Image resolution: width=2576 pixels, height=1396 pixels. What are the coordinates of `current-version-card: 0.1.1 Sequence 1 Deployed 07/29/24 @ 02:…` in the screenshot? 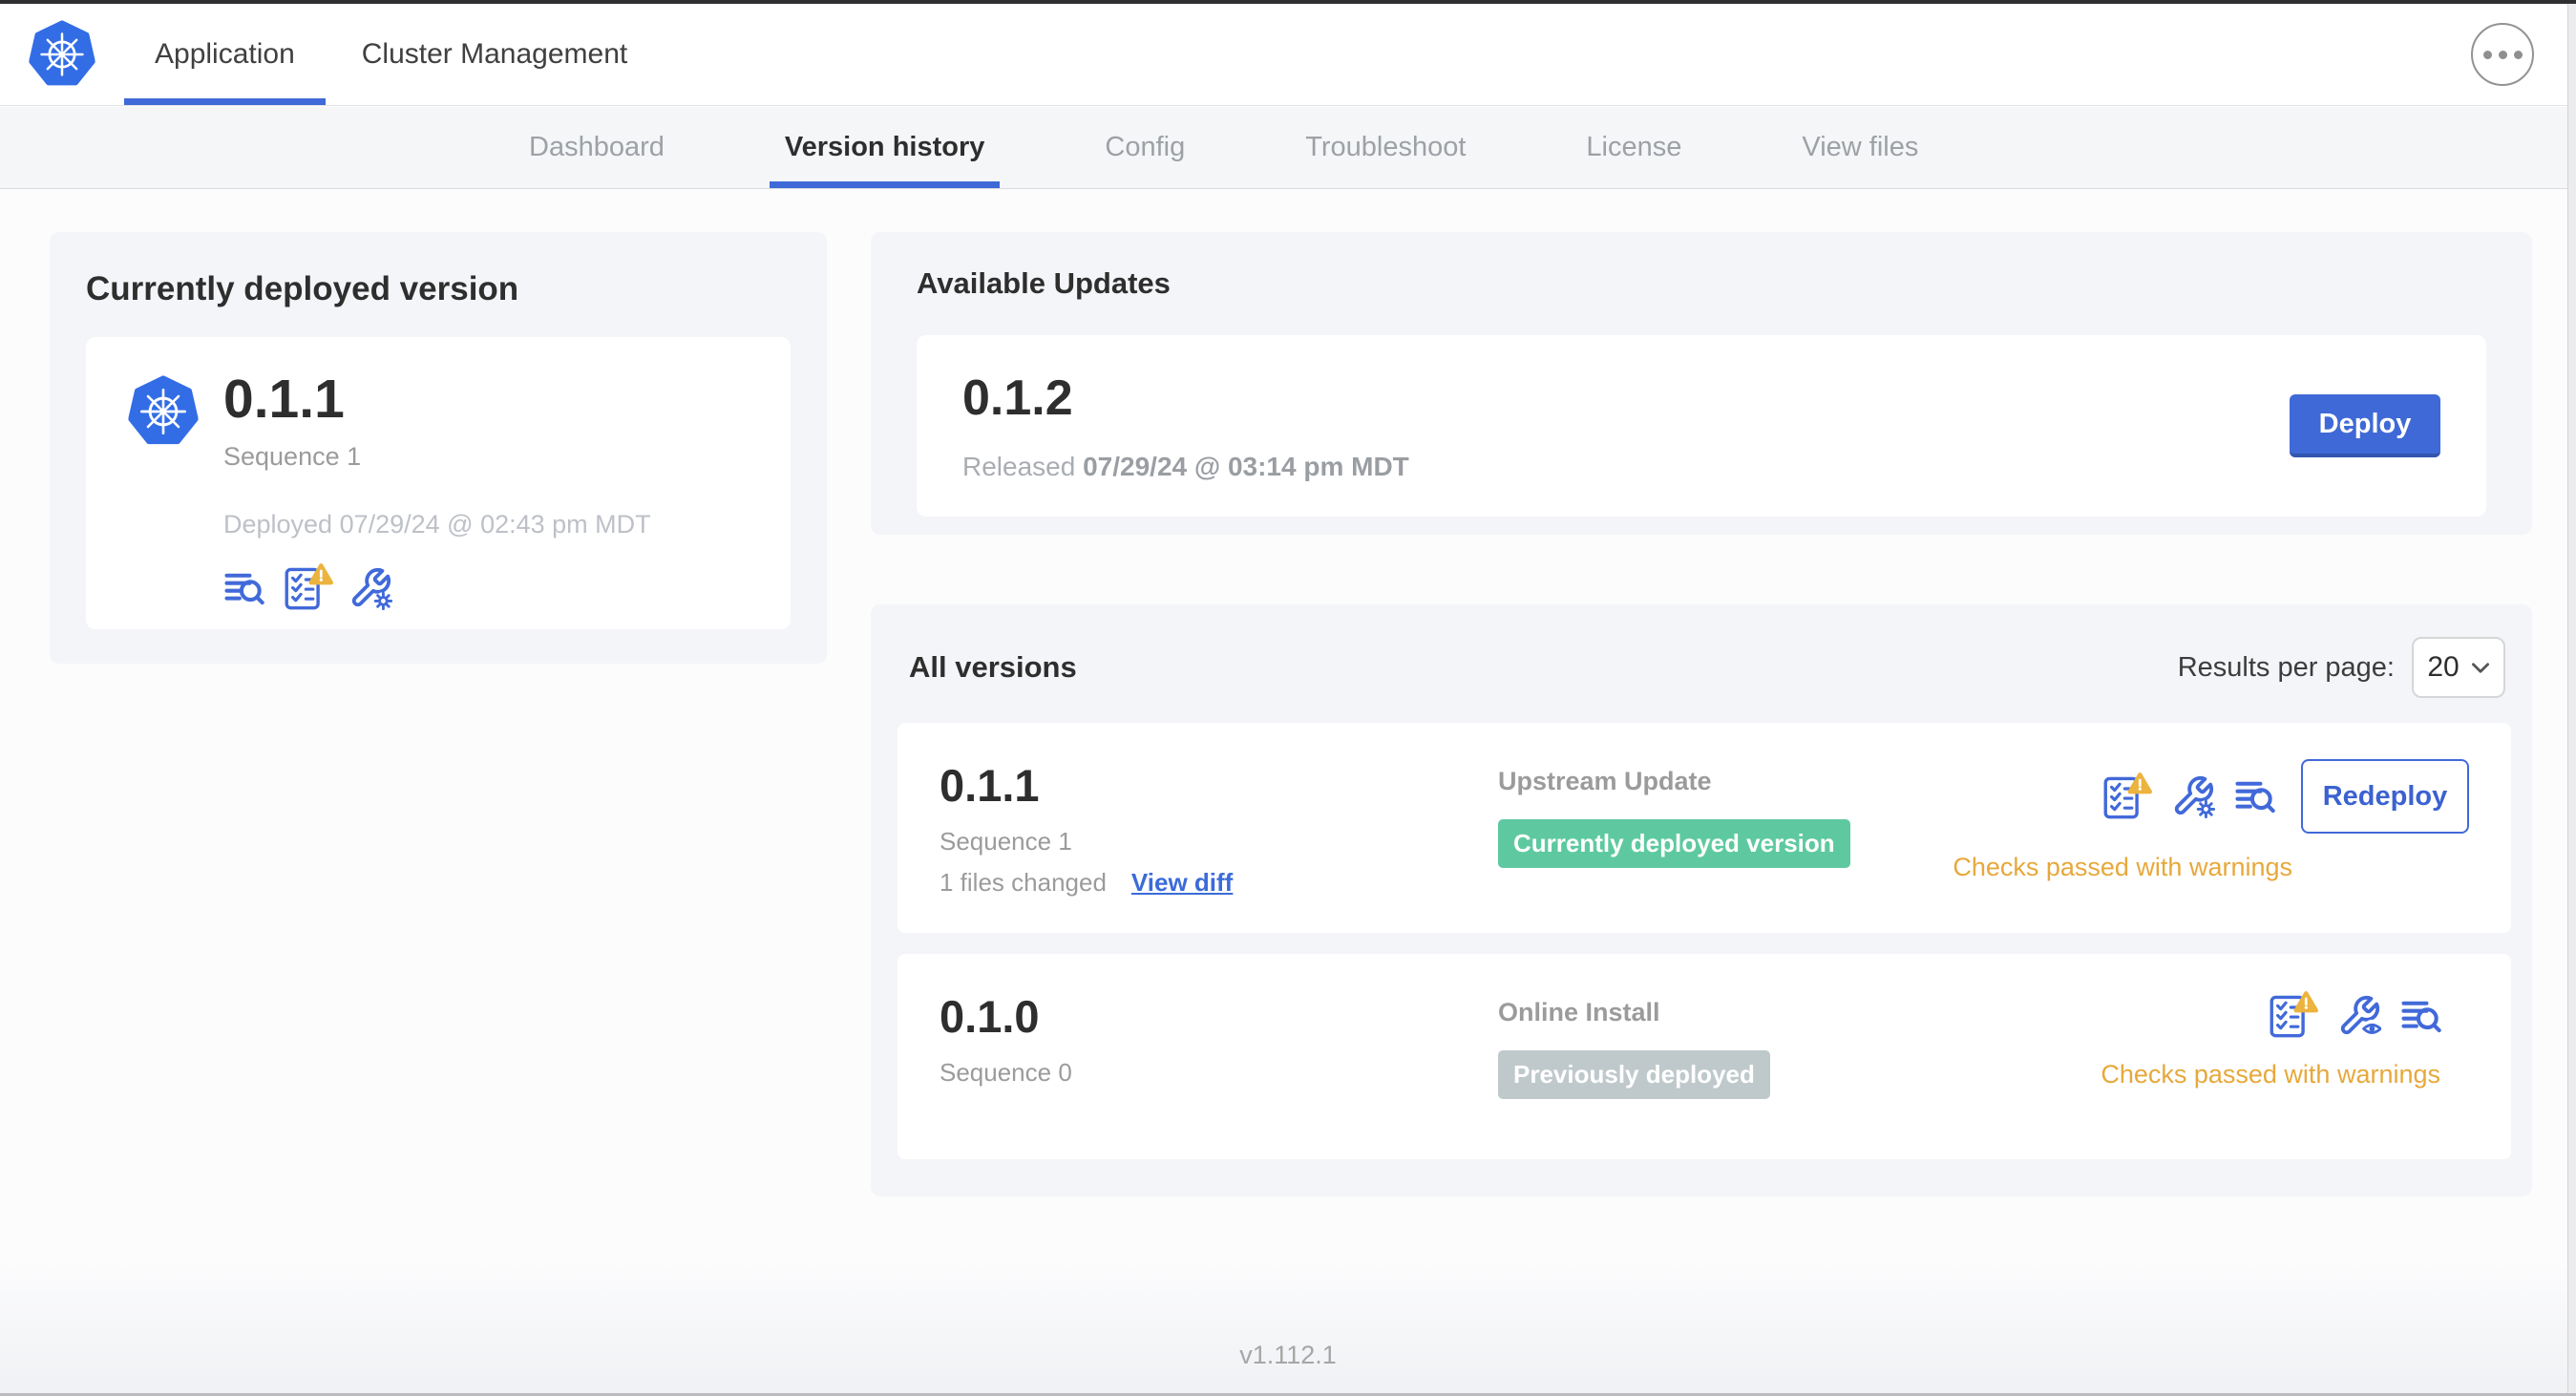 It's located at (438, 483).